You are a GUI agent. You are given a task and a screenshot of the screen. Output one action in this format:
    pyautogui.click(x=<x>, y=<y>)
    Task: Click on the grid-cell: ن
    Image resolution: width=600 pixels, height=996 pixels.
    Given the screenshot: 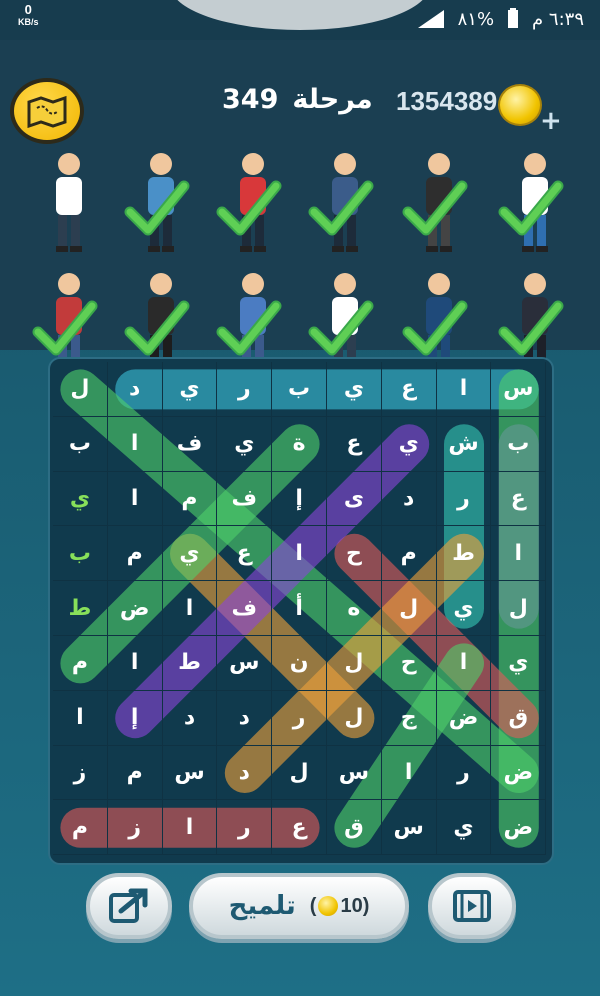 What is the action you would take?
    pyautogui.click(x=299, y=663)
    